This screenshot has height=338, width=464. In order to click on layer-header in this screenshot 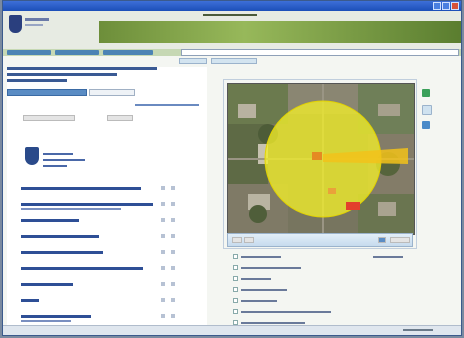, I will do `click(323, 257)`.